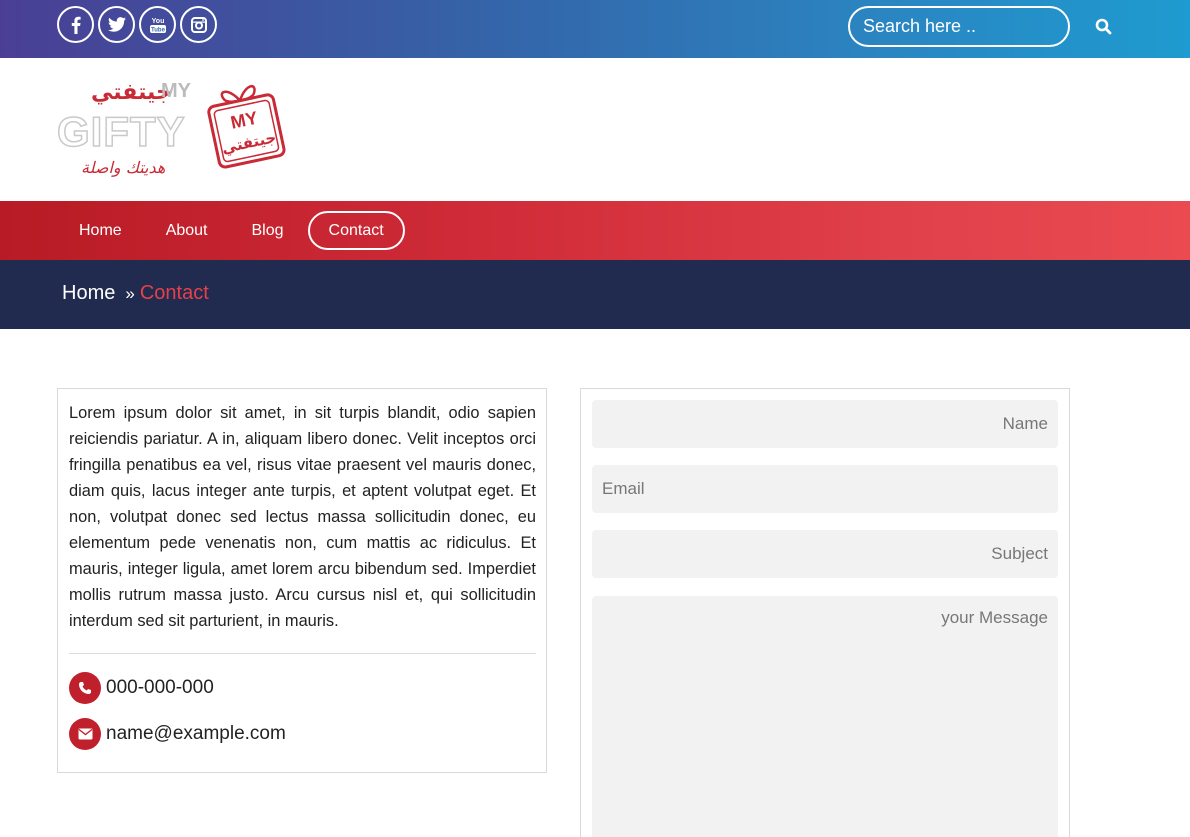 The width and height of the screenshot is (1190, 837). Describe the element at coordinates (187, 230) in the screenshot. I see `nav-item-about: About` at that location.